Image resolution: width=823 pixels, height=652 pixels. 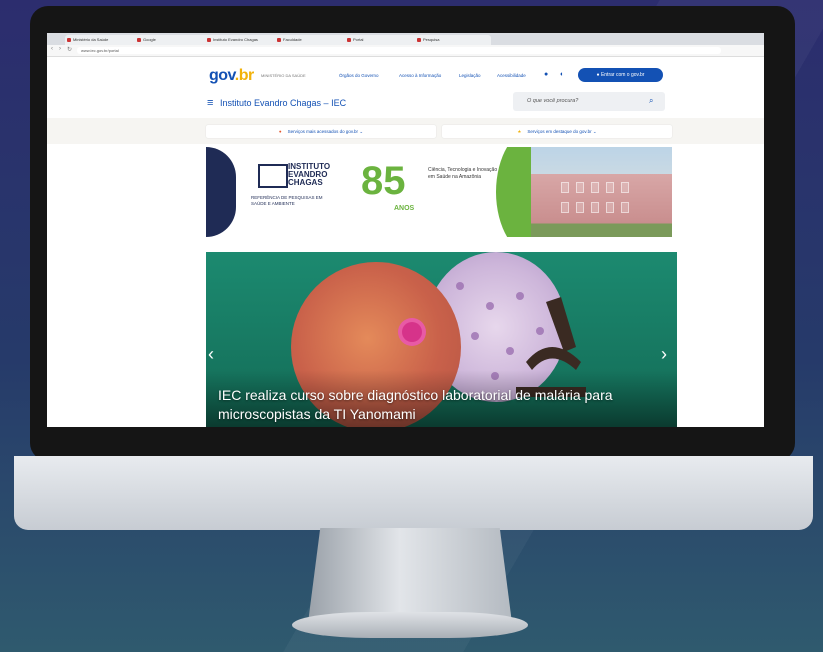 I want to click on pin-icon: ●, so click(x=280, y=131).